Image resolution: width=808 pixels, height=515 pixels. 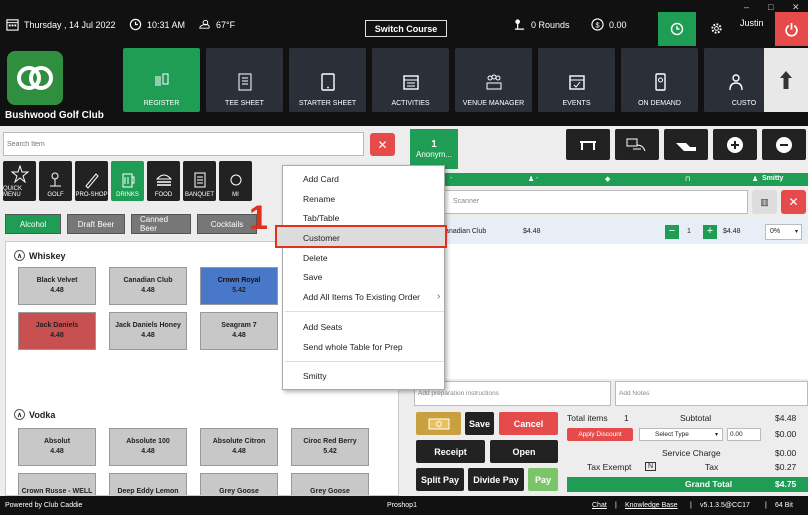 I want to click on category-drinks: DRINKS, so click(x=127, y=181).